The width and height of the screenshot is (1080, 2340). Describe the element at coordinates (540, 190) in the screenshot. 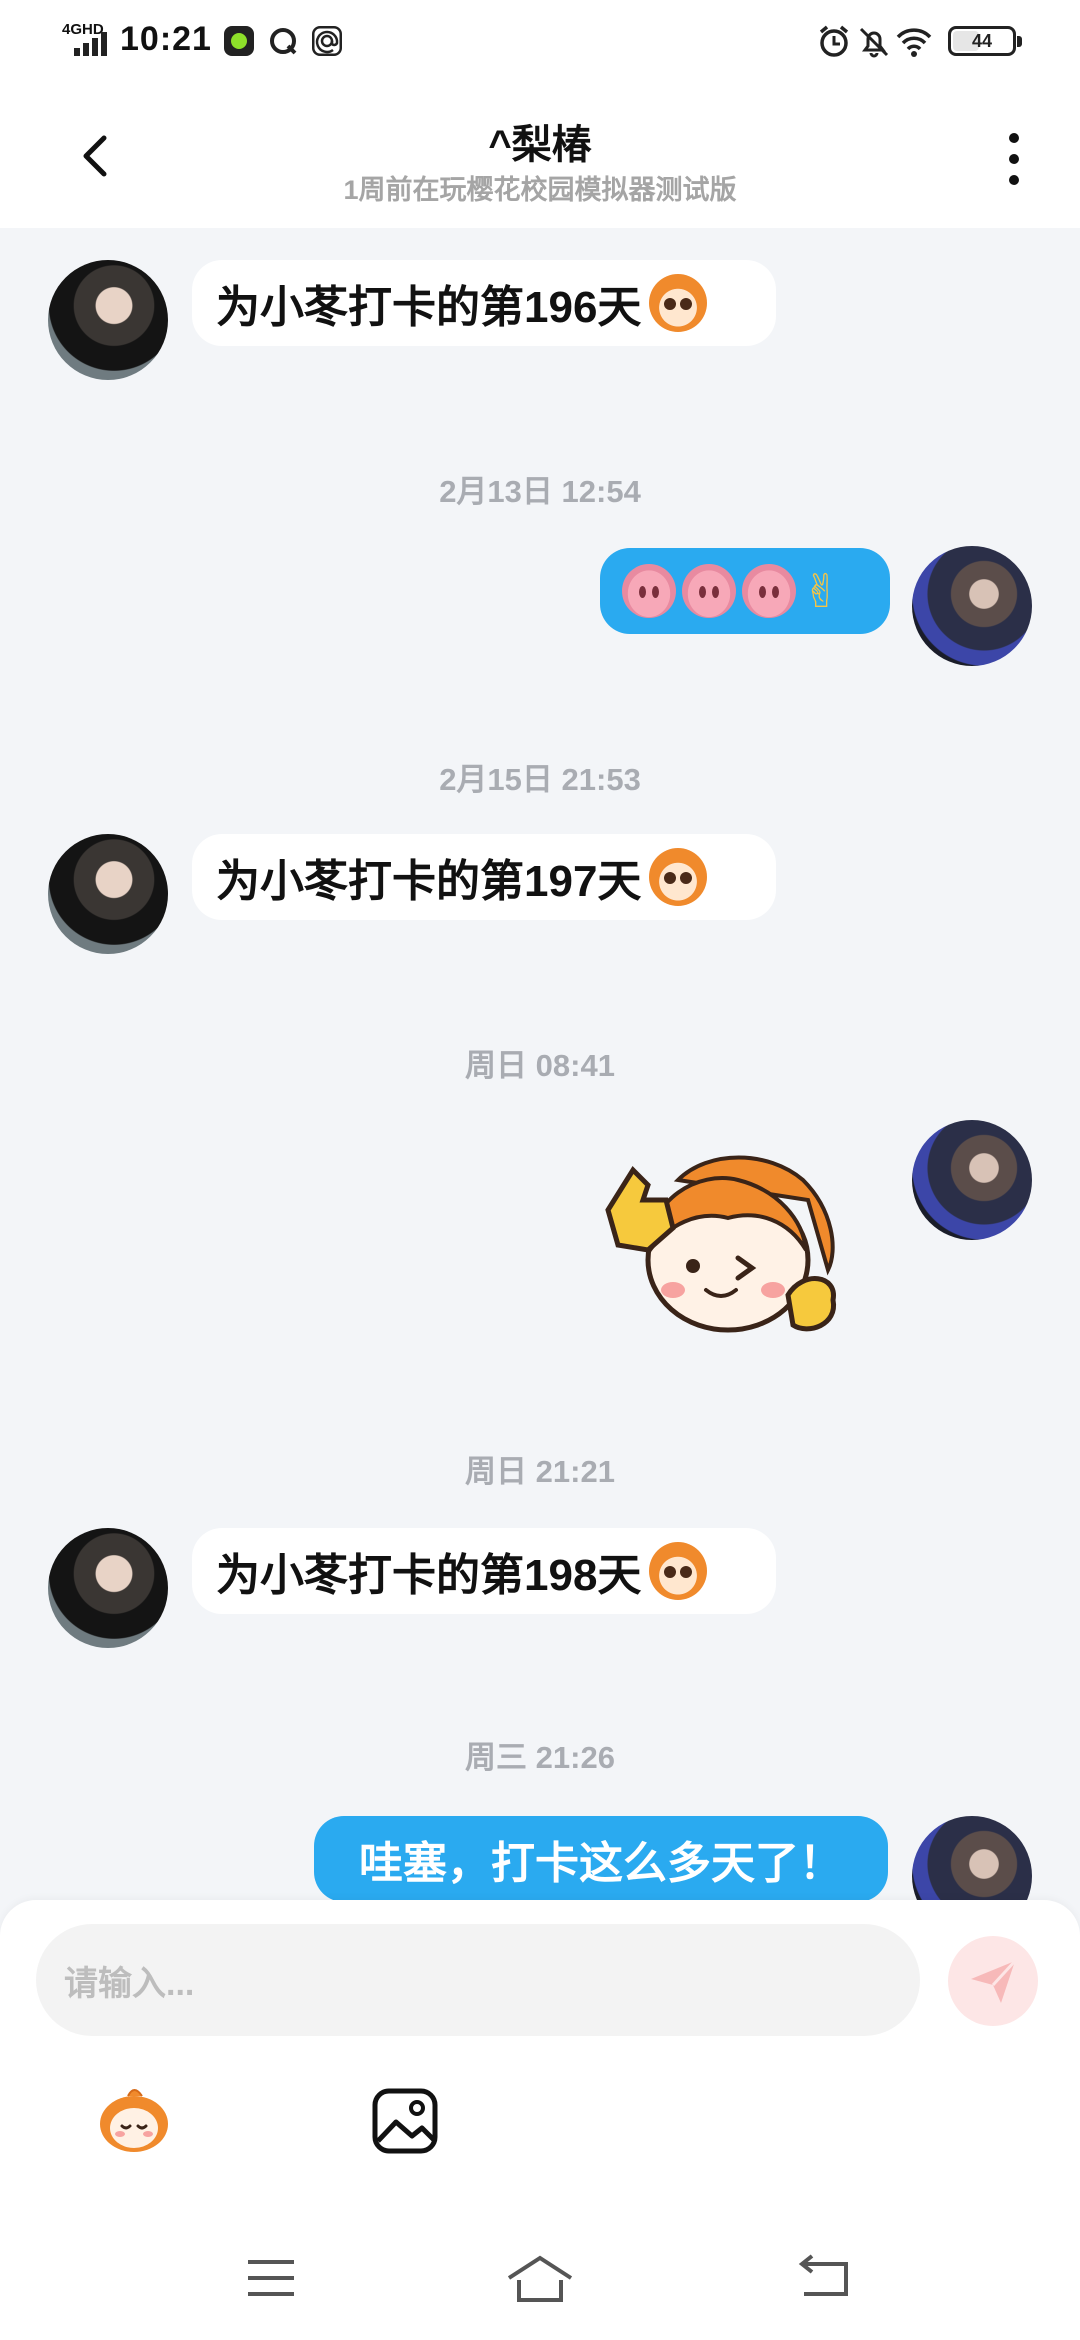

I see `presence-status: 1周前在玩樱花校园模拟器测试版` at that location.